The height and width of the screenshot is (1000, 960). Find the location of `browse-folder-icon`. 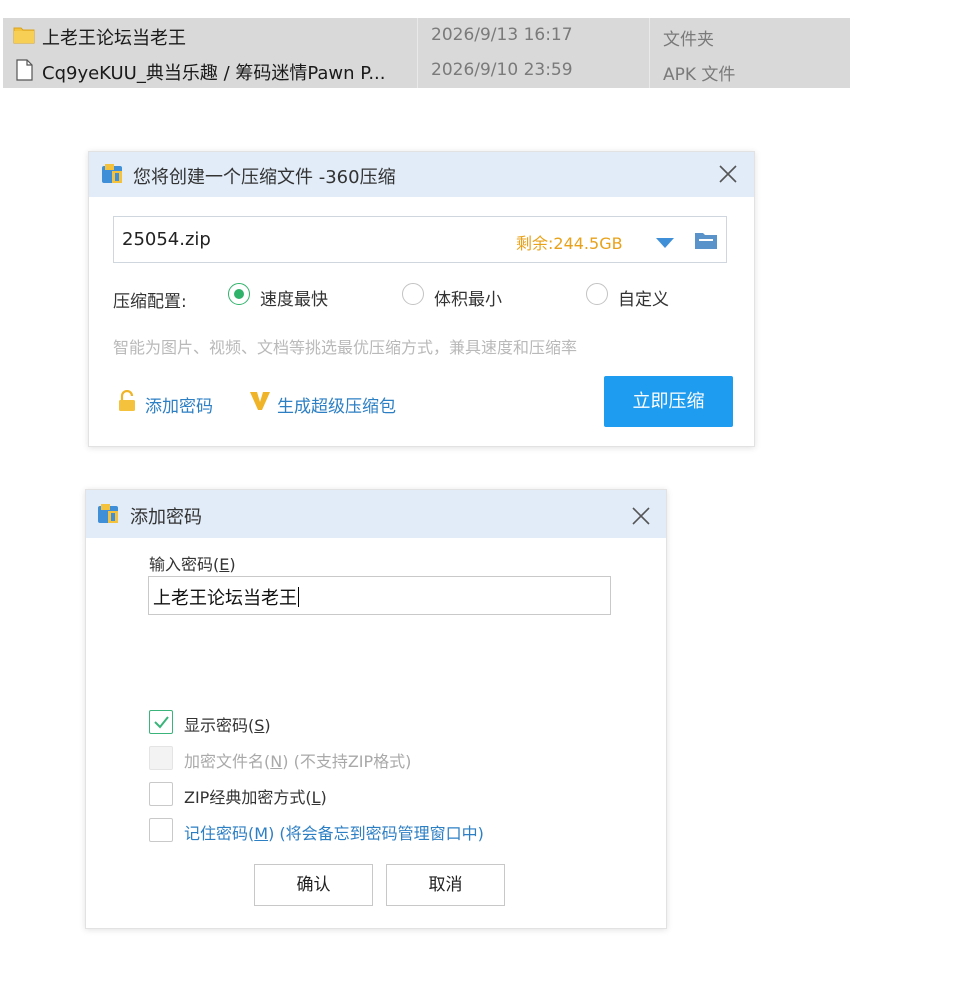

browse-folder-icon is located at coordinates (706, 240).